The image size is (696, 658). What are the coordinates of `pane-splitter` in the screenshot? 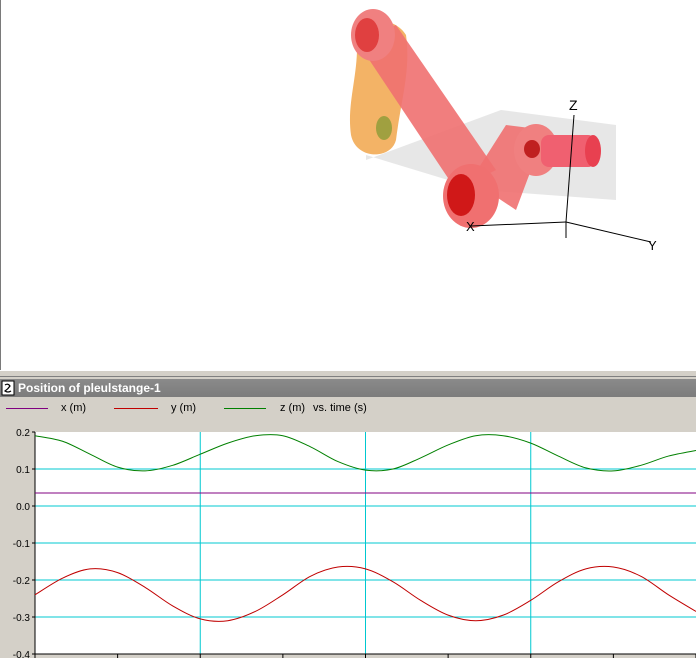 It's located at (348, 373).